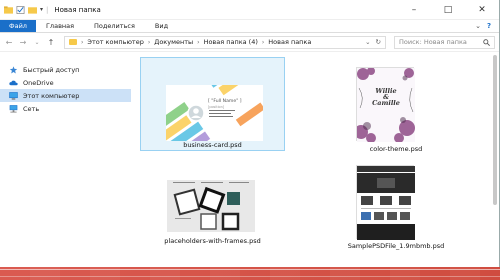  I want to click on forward-button: →, so click(23, 42).